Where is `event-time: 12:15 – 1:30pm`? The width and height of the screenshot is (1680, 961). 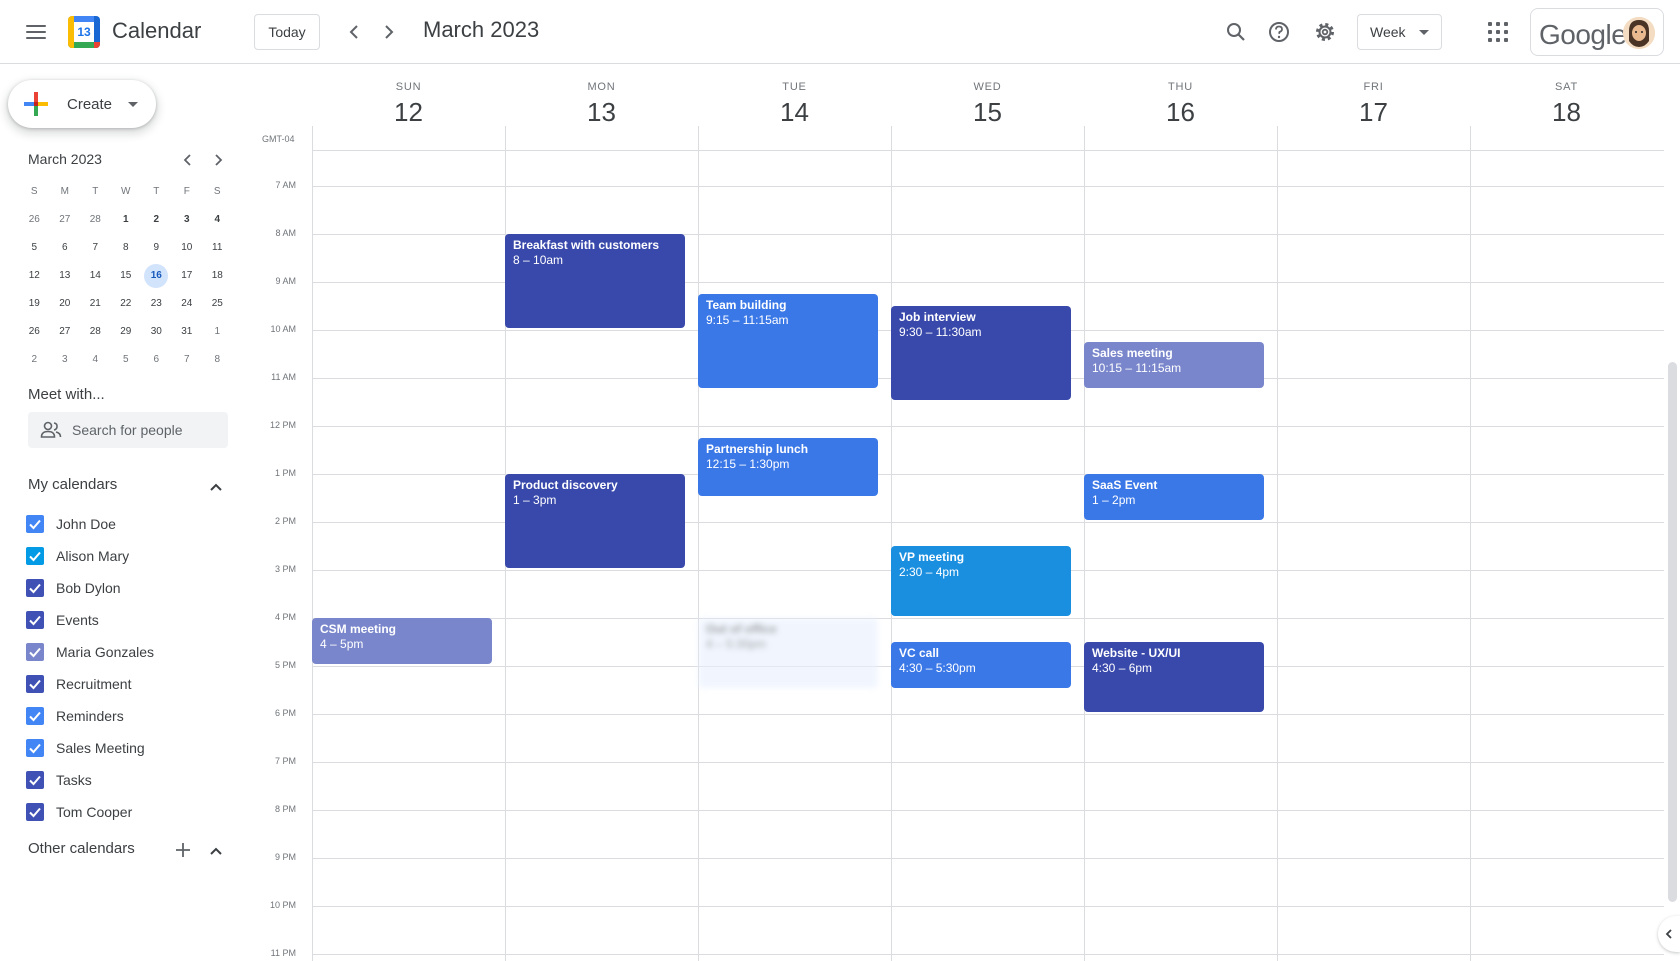
event-time: 12:15 – 1:30pm is located at coordinates (748, 464).